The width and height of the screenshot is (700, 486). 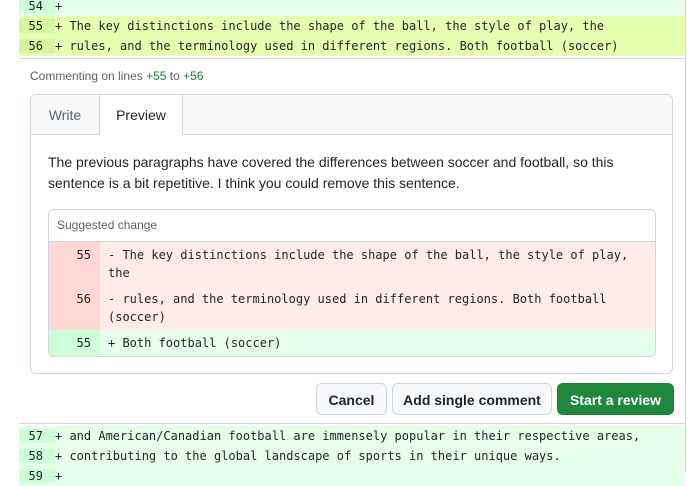 What do you see at coordinates (141, 115) in the screenshot?
I see `tab-preview: Preview` at bounding box center [141, 115].